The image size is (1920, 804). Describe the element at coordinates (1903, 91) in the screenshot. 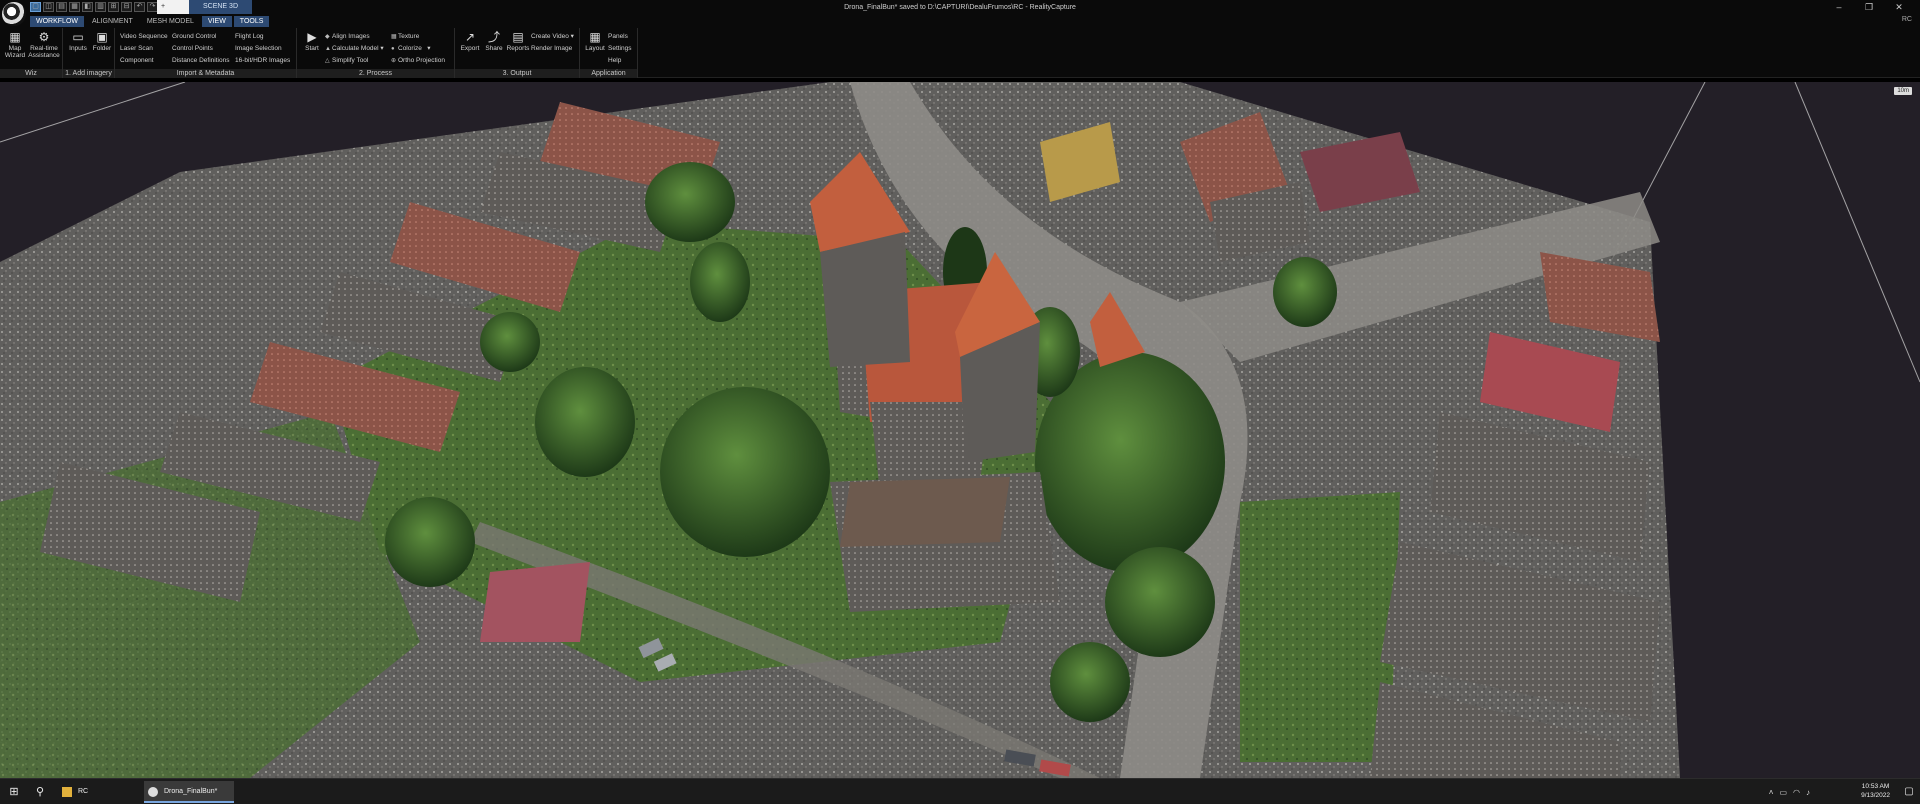

I see `scale-indicator: 10m` at that location.